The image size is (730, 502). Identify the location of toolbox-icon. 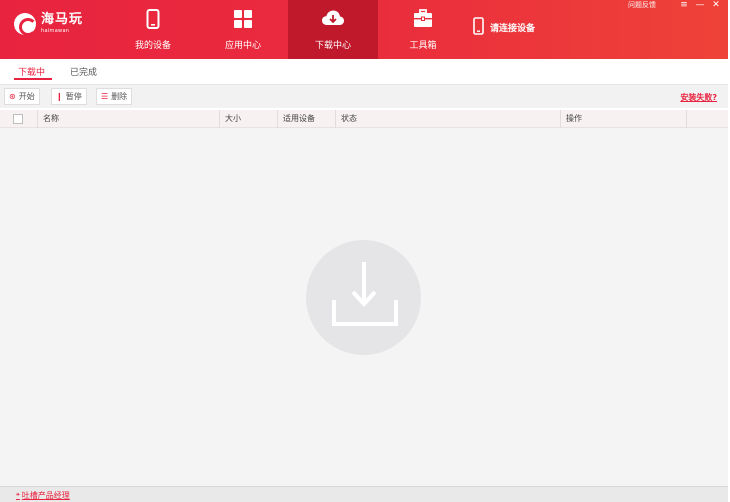
(423, 18).